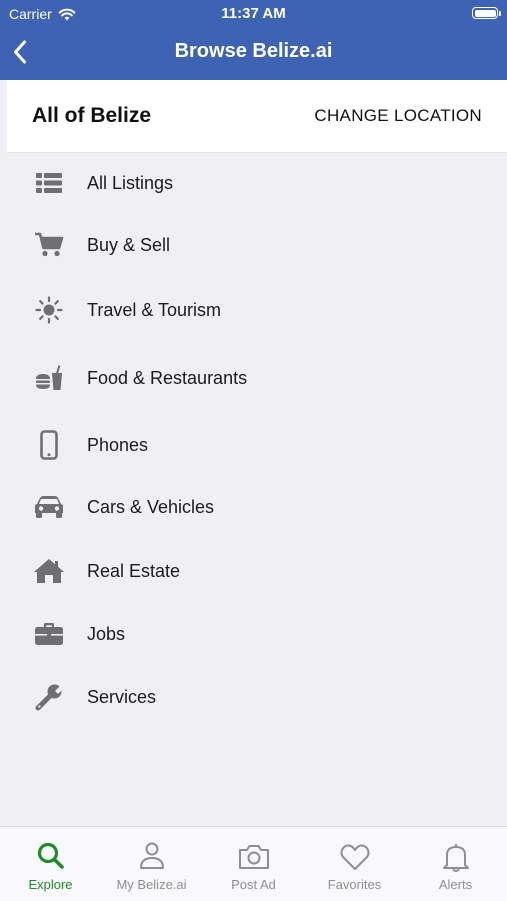 The height and width of the screenshot is (901, 507). Describe the element at coordinates (49, 310) in the screenshot. I see `sun-icon` at that location.